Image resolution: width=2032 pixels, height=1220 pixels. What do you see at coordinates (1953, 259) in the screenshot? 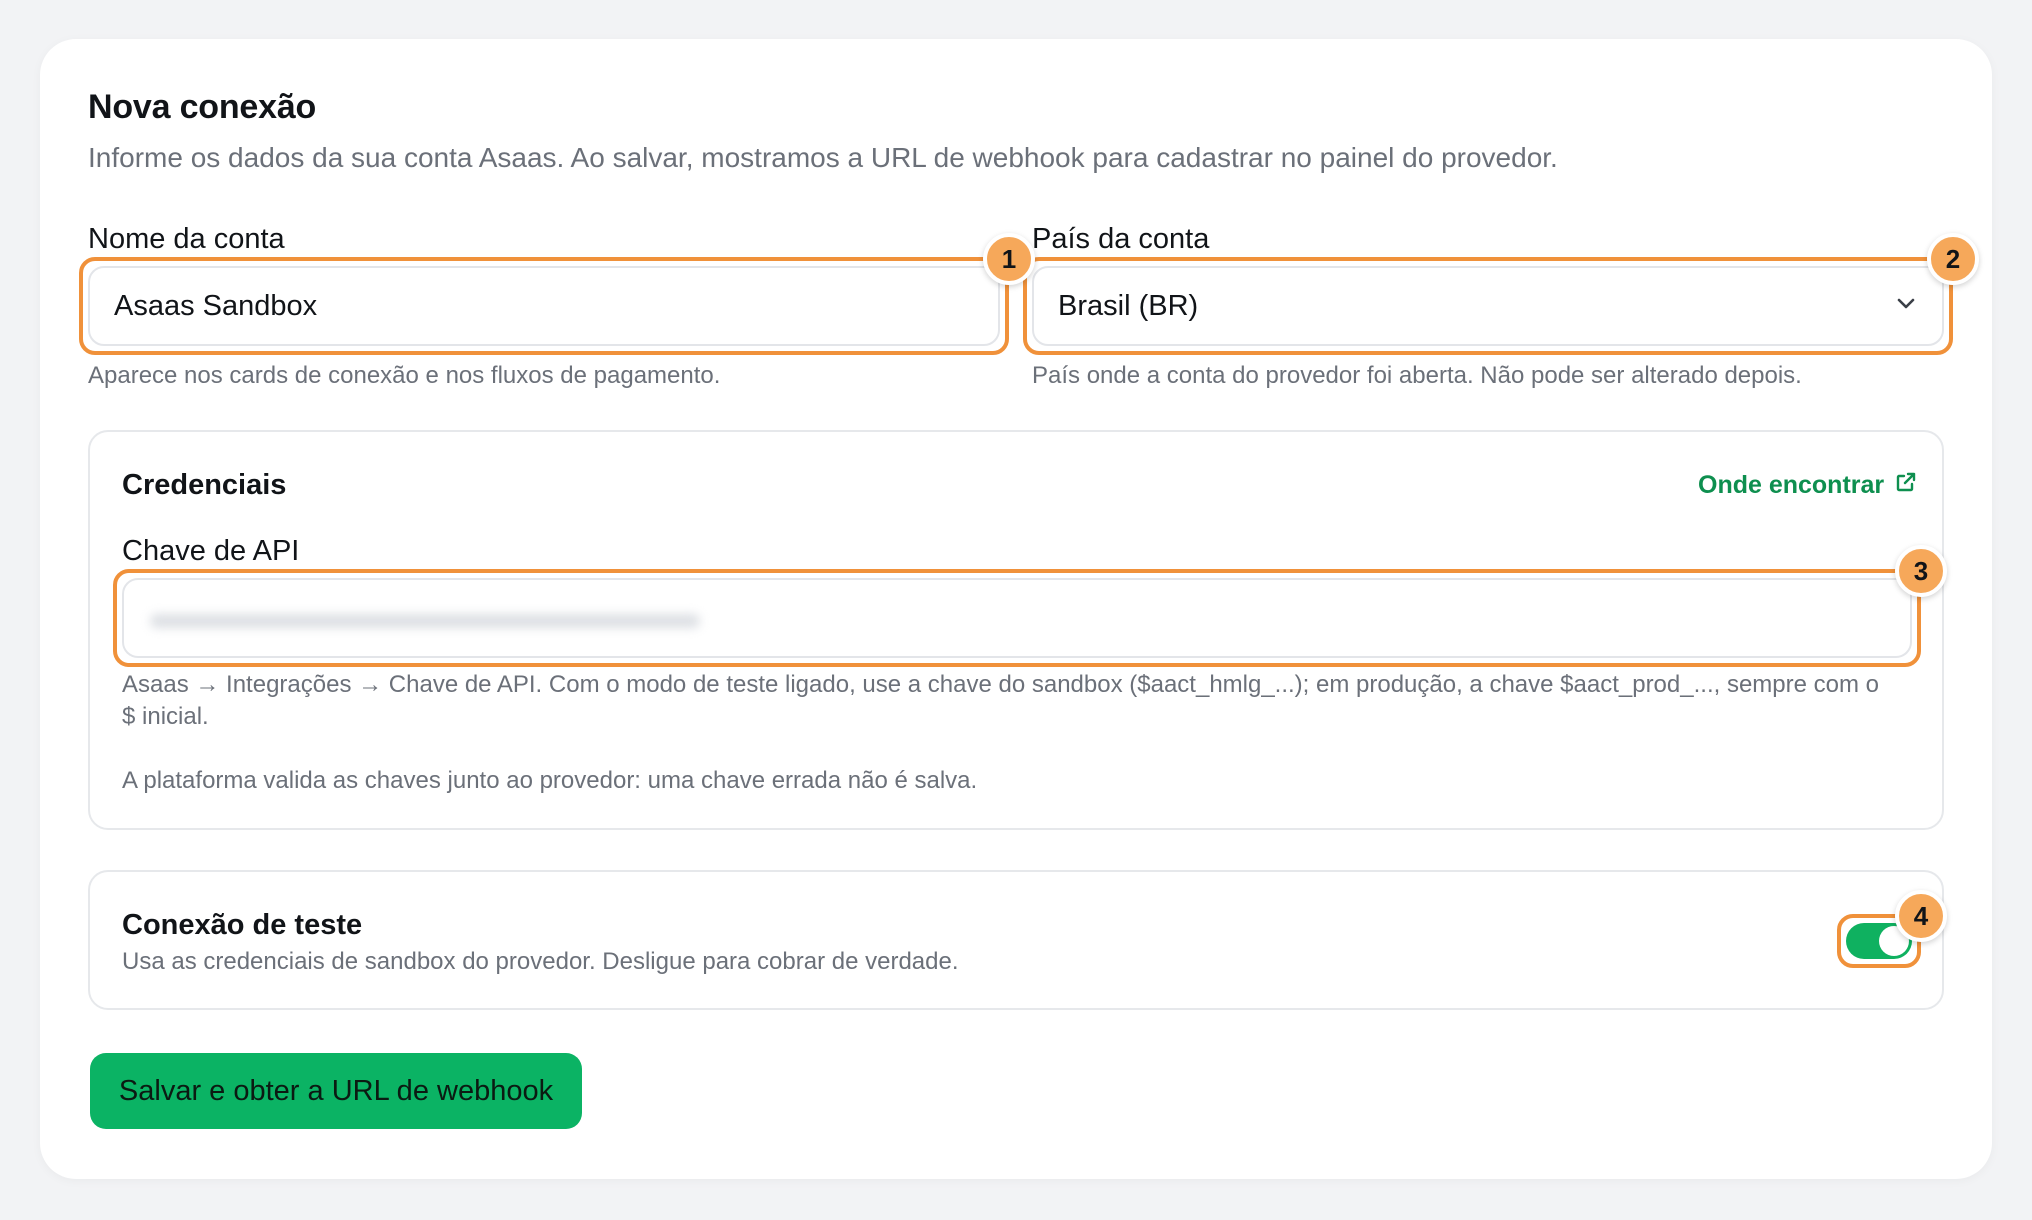
I see `annotation-badge-2: 2` at bounding box center [1953, 259].